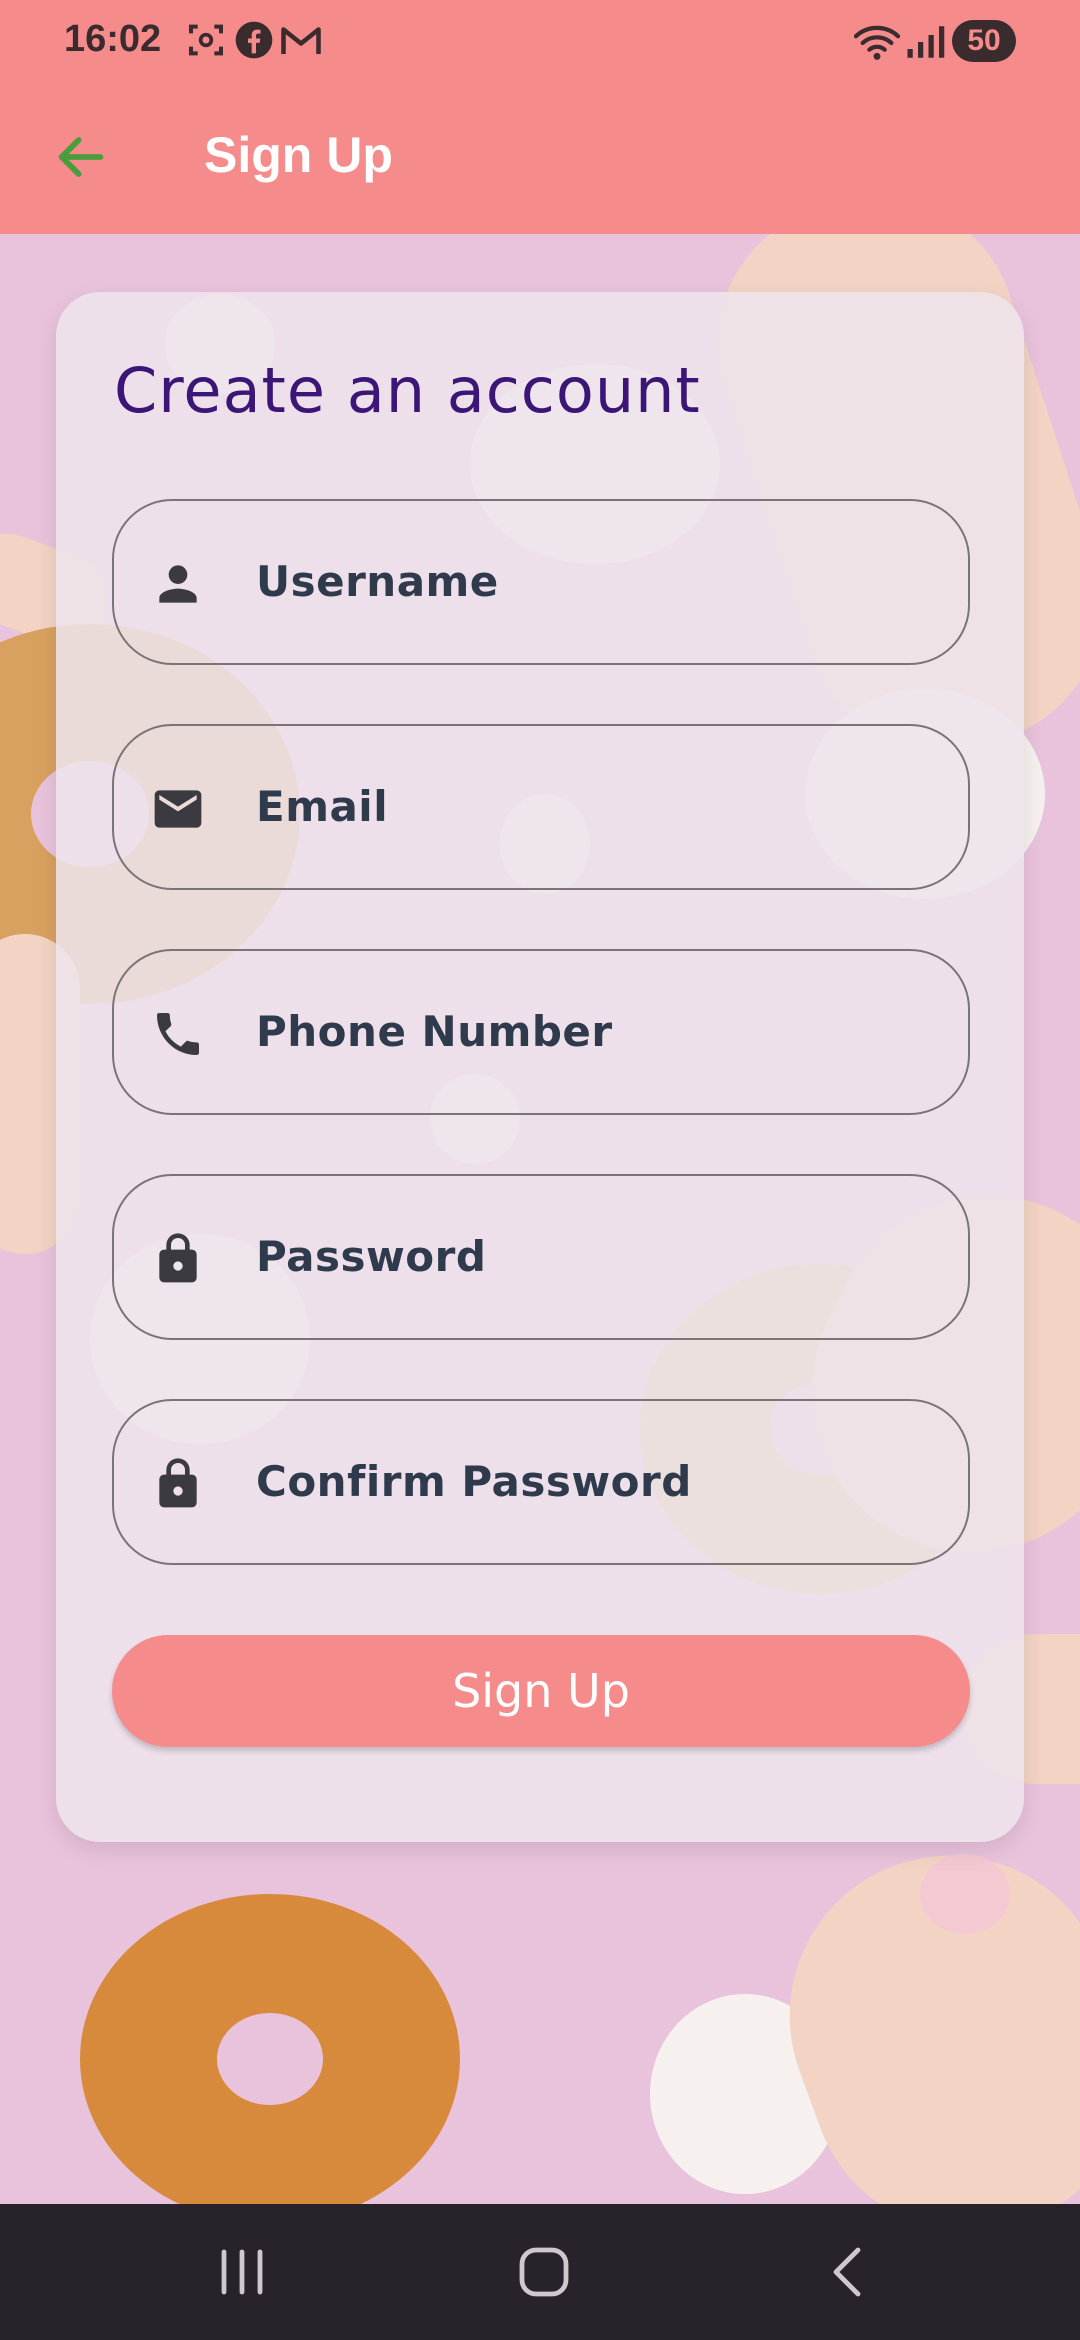 The width and height of the screenshot is (1080, 2340). I want to click on screenshot-icon, so click(206, 40).